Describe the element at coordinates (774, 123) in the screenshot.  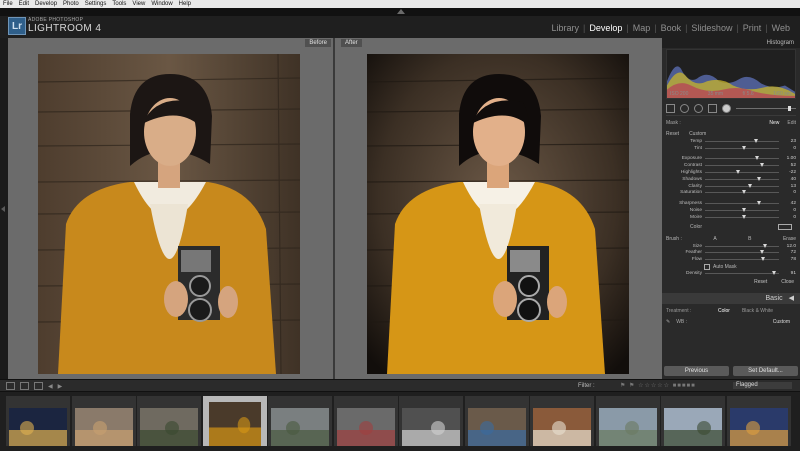
I see `mask-new-button: New` at that location.